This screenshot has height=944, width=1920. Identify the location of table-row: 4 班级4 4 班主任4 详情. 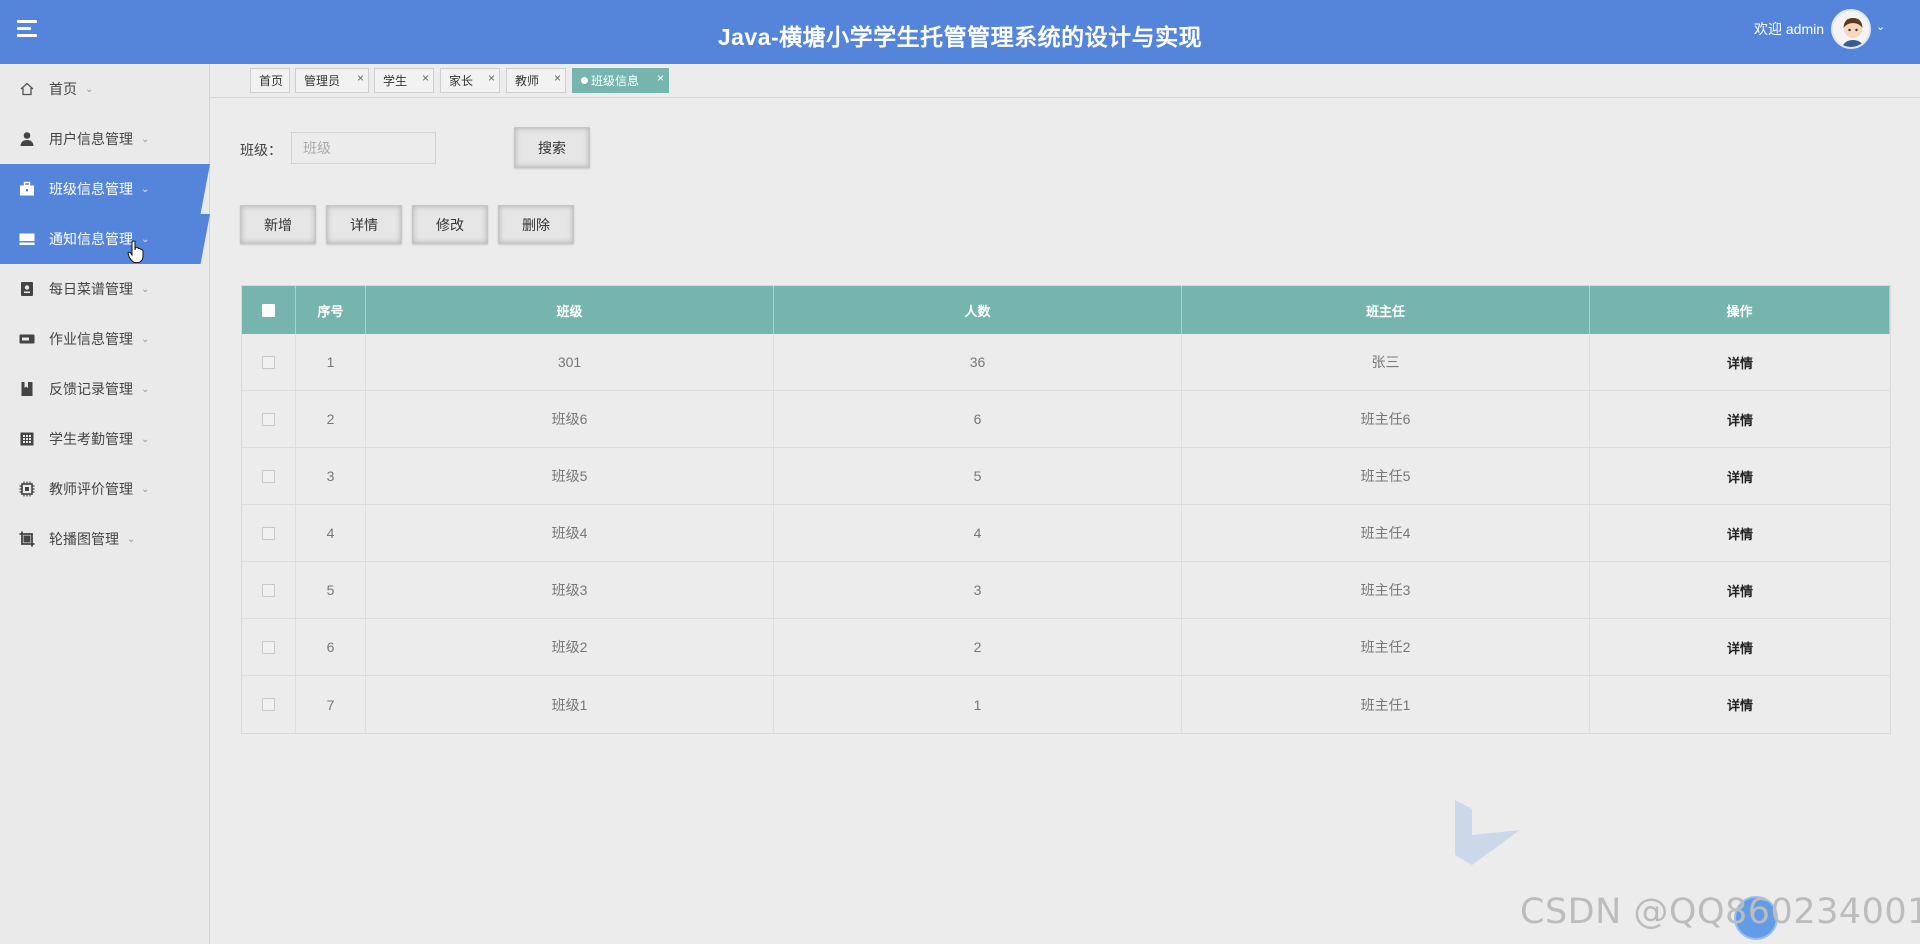
(1066, 533).